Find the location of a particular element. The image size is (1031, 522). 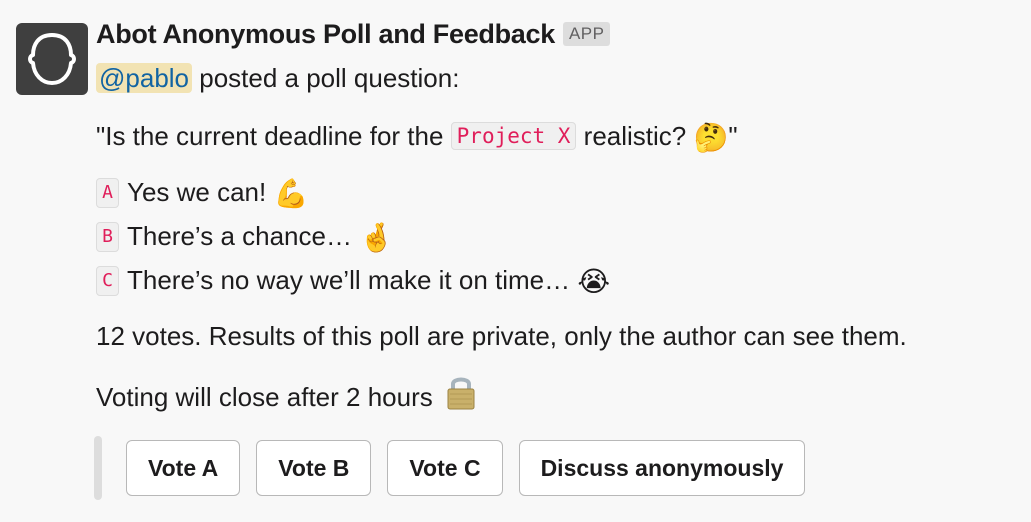

option-letter: B is located at coordinates (107, 237).